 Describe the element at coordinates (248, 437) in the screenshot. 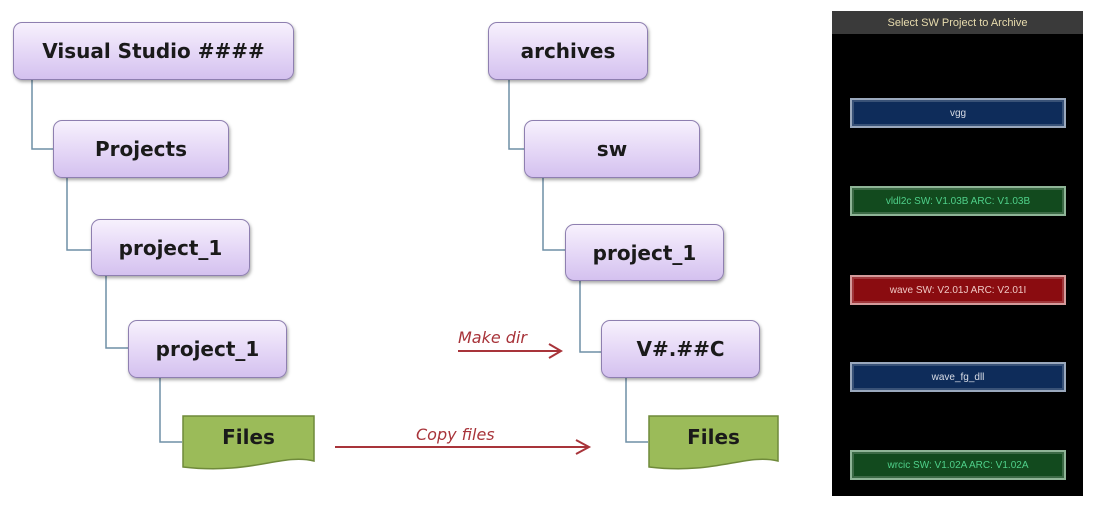

I see `files-source-label: Files` at that location.